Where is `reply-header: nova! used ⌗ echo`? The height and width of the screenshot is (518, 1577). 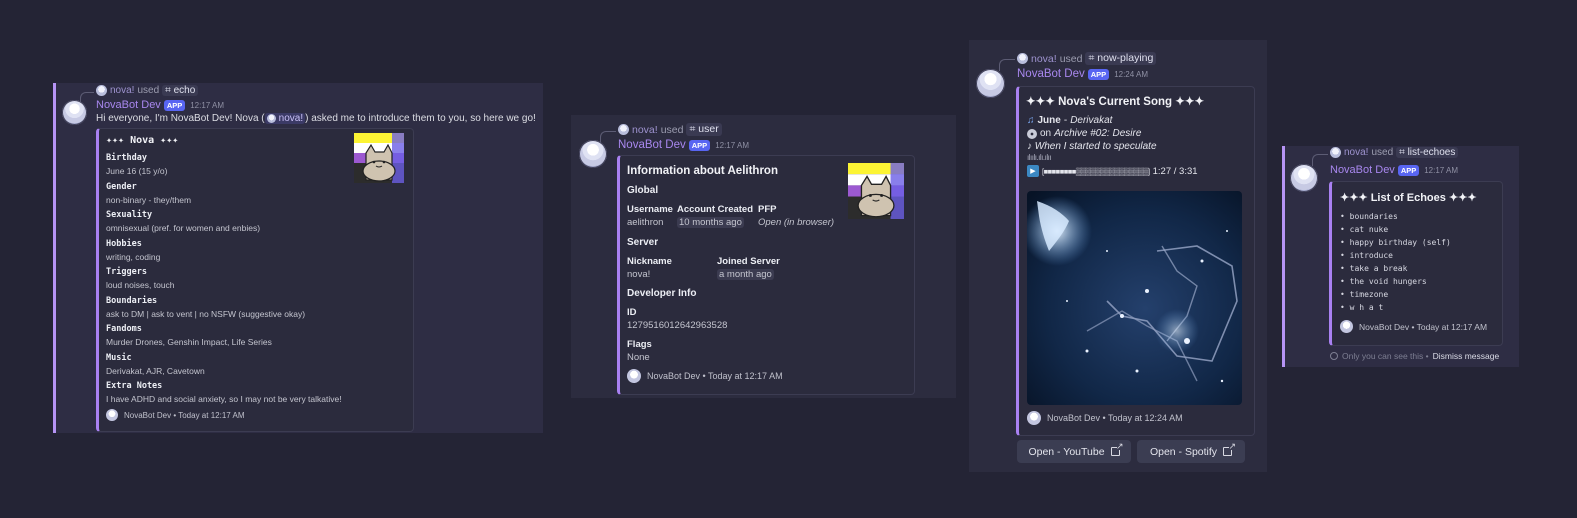 reply-header: nova! used ⌗ echo is located at coordinates (139, 93).